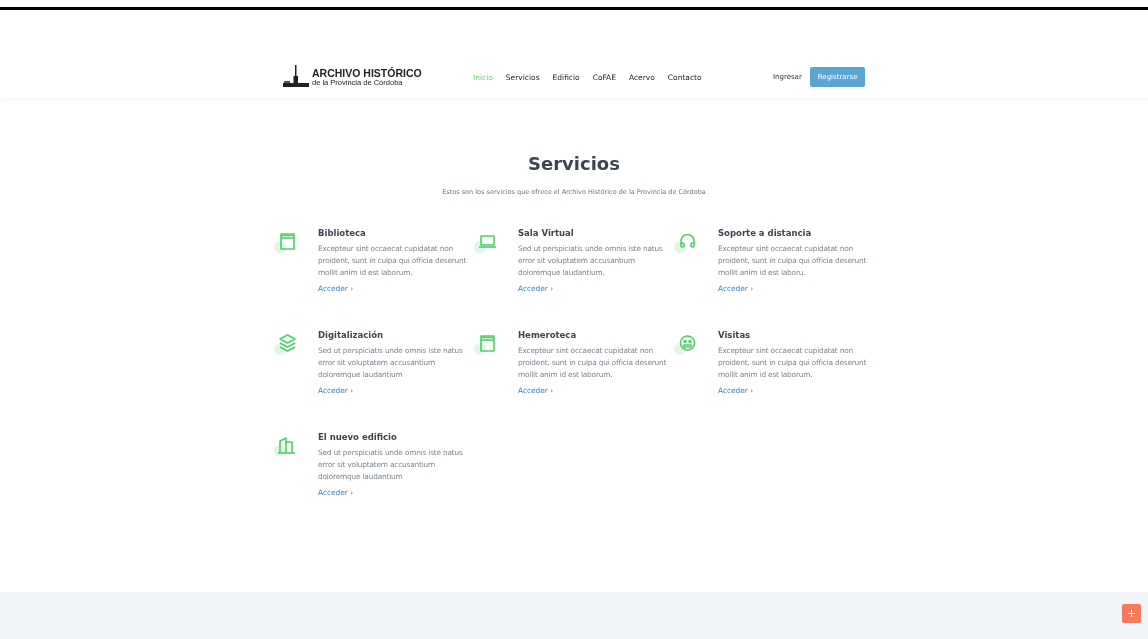 The image size is (1148, 639). What do you see at coordinates (286, 446) in the screenshot?
I see `building-icon` at bounding box center [286, 446].